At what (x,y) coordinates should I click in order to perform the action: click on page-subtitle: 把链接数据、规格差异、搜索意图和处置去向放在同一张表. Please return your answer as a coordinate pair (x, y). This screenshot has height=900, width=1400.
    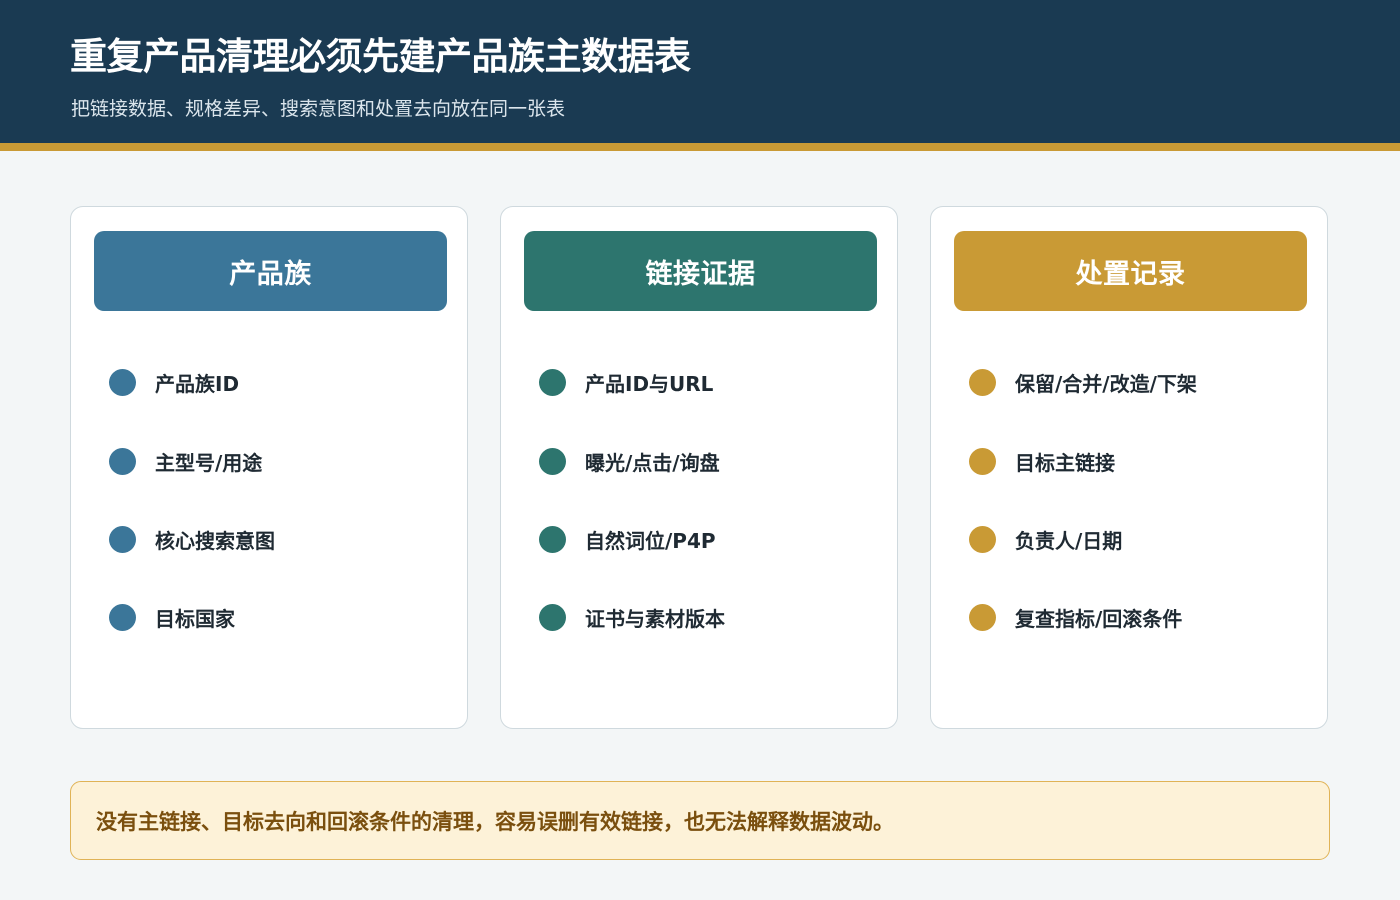
    Looking at the image, I should click on (318, 109).